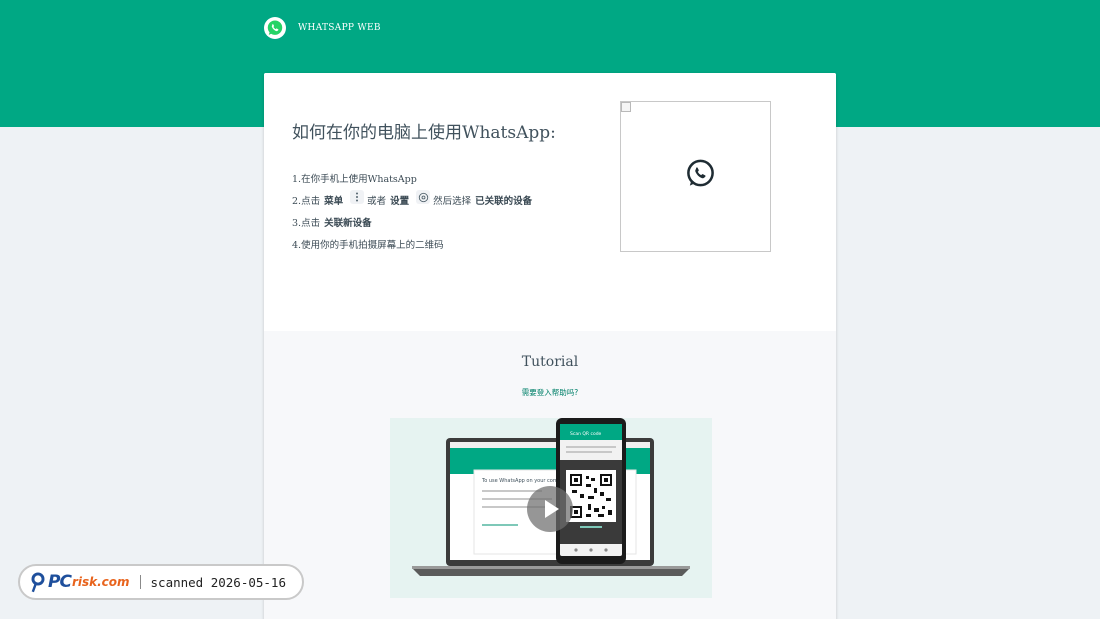 This screenshot has height=619, width=1100. What do you see at coordinates (140, 582) in the screenshot?
I see `watermark-divider` at bounding box center [140, 582].